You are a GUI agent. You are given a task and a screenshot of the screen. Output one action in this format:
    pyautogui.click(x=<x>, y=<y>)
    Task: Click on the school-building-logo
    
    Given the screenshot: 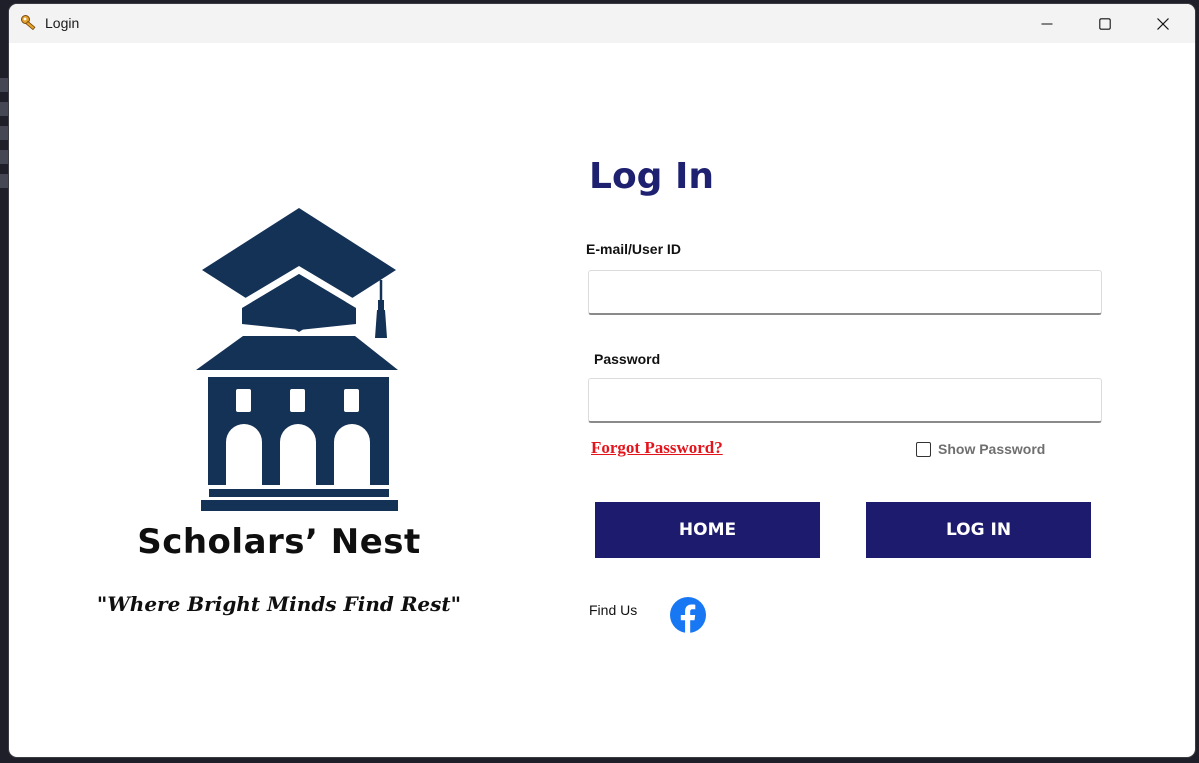 What is the action you would take?
    pyautogui.click(x=297, y=359)
    